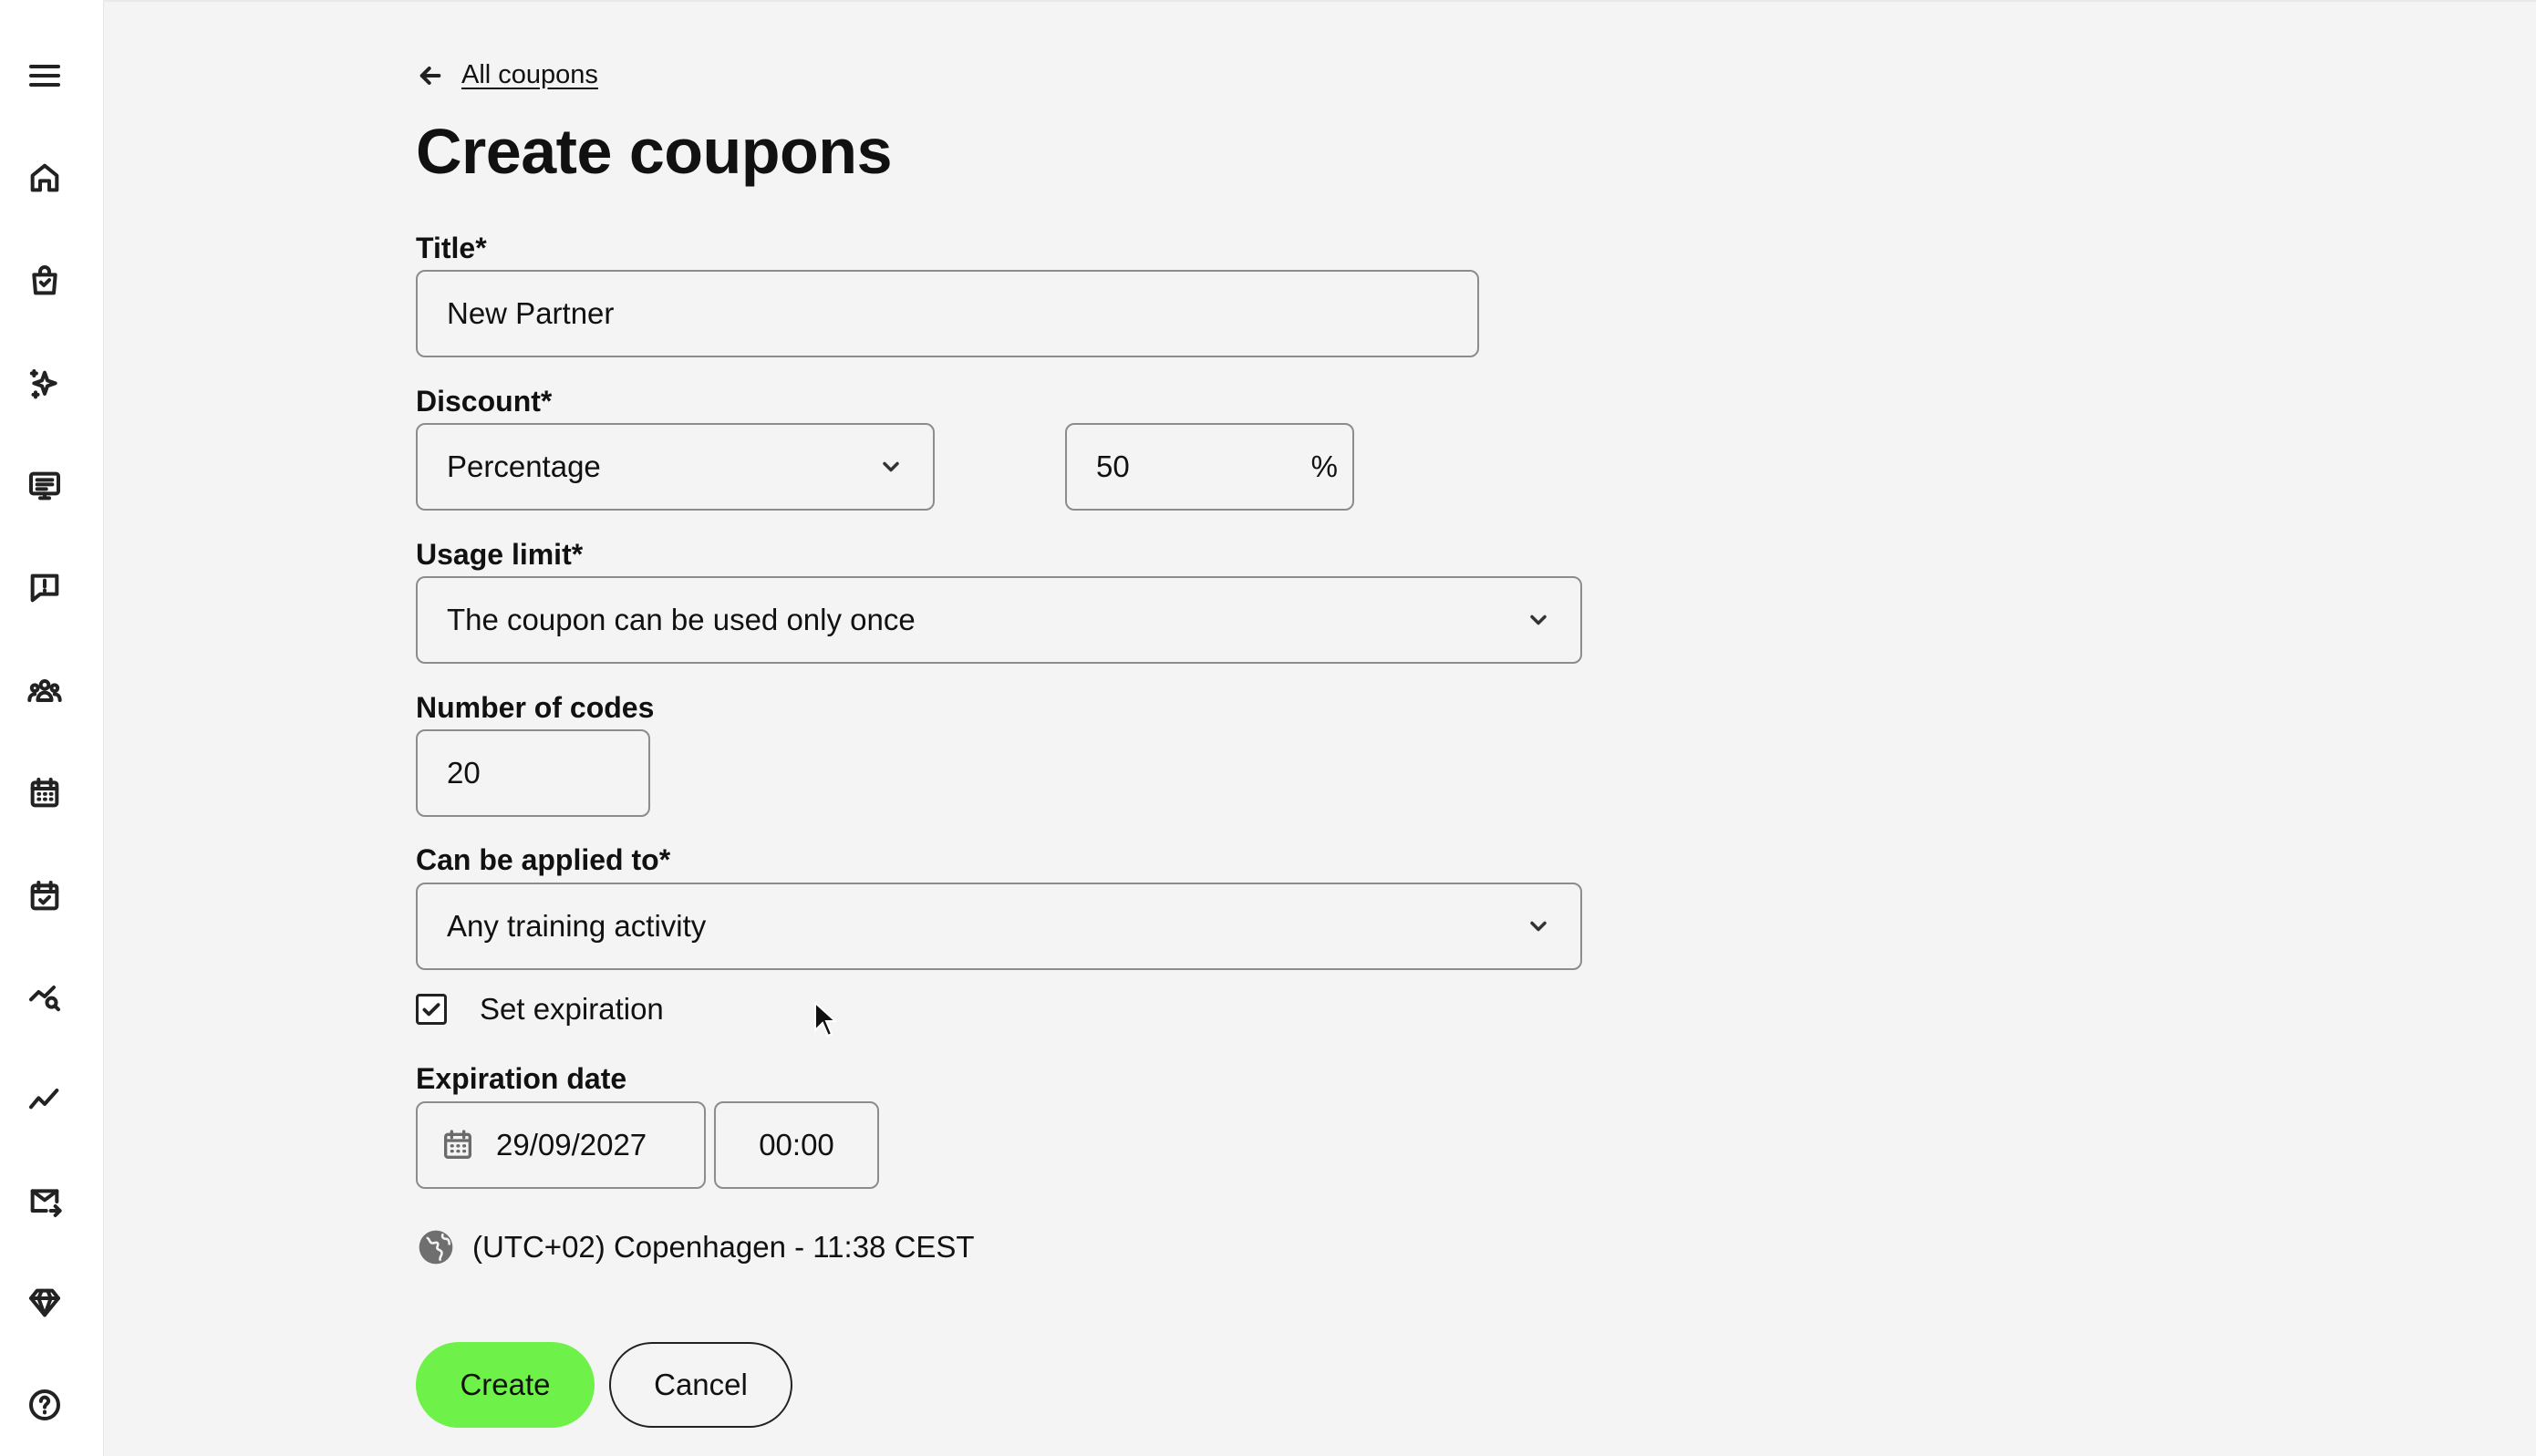 The image size is (2536, 1456). What do you see at coordinates (44, 178) in the screenshot?
I see `home-icon` at bounding box center [44, 178].